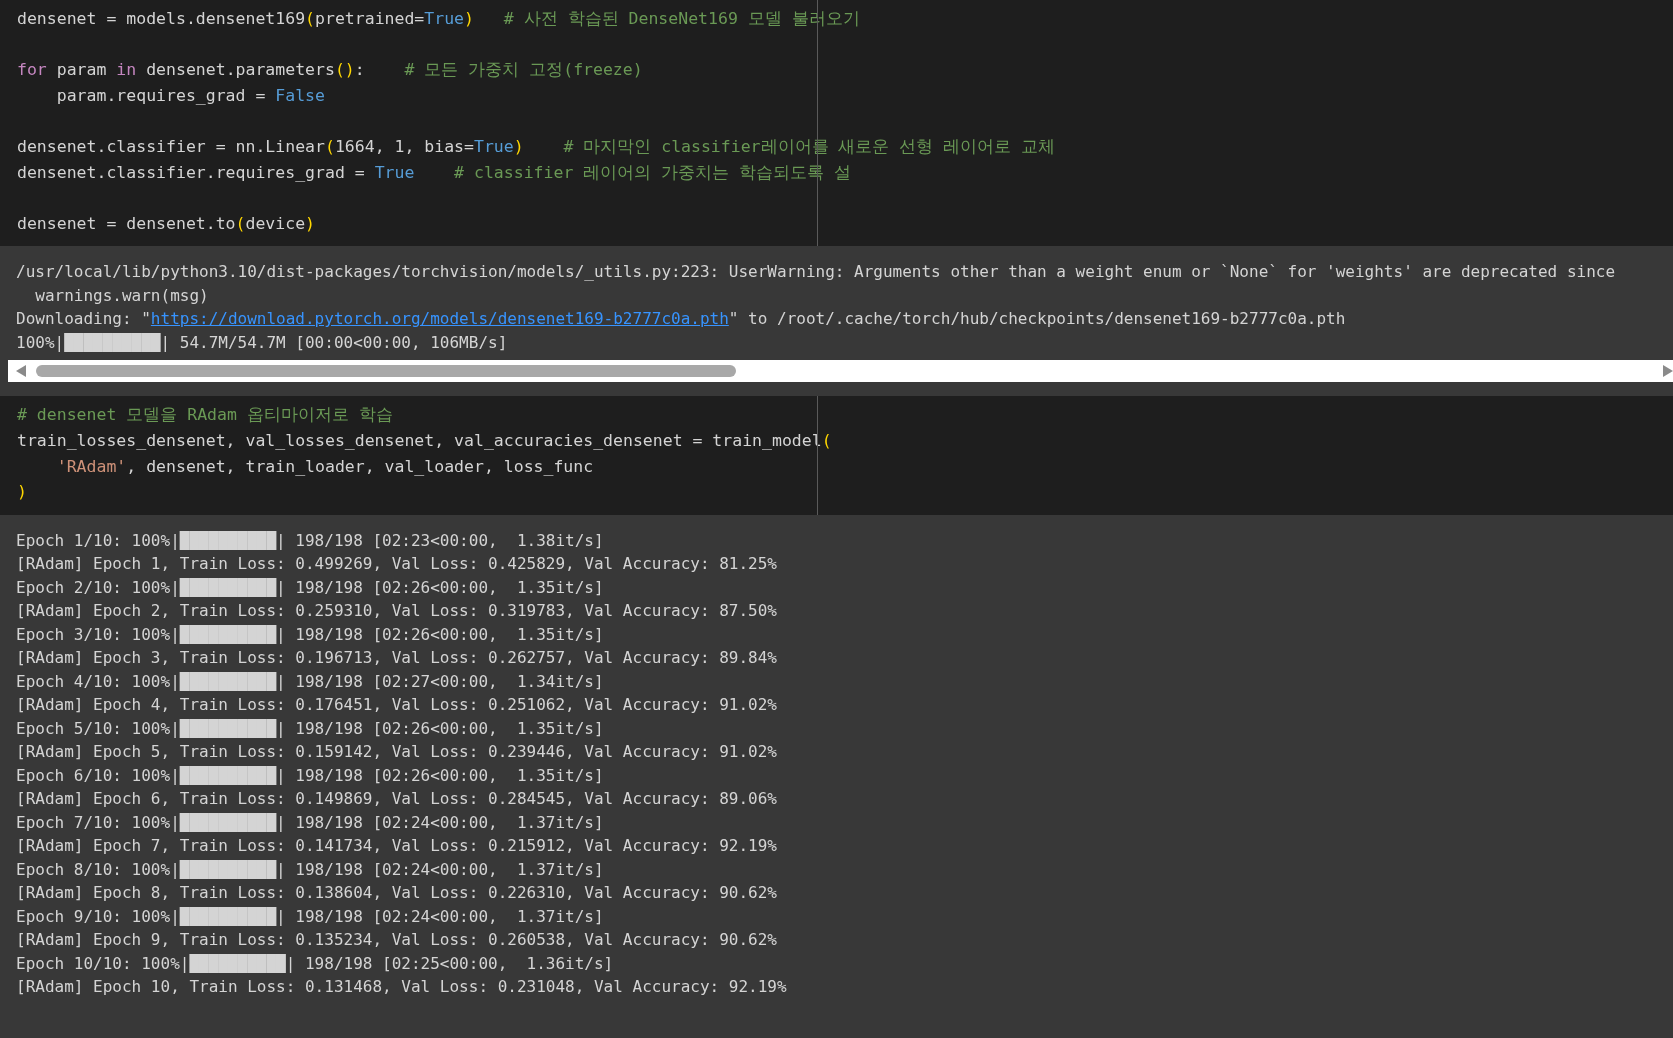 Image resolution: width=1673 pixels, height=1038 pixels. I want to click on code-line: ), so click(22, 492).